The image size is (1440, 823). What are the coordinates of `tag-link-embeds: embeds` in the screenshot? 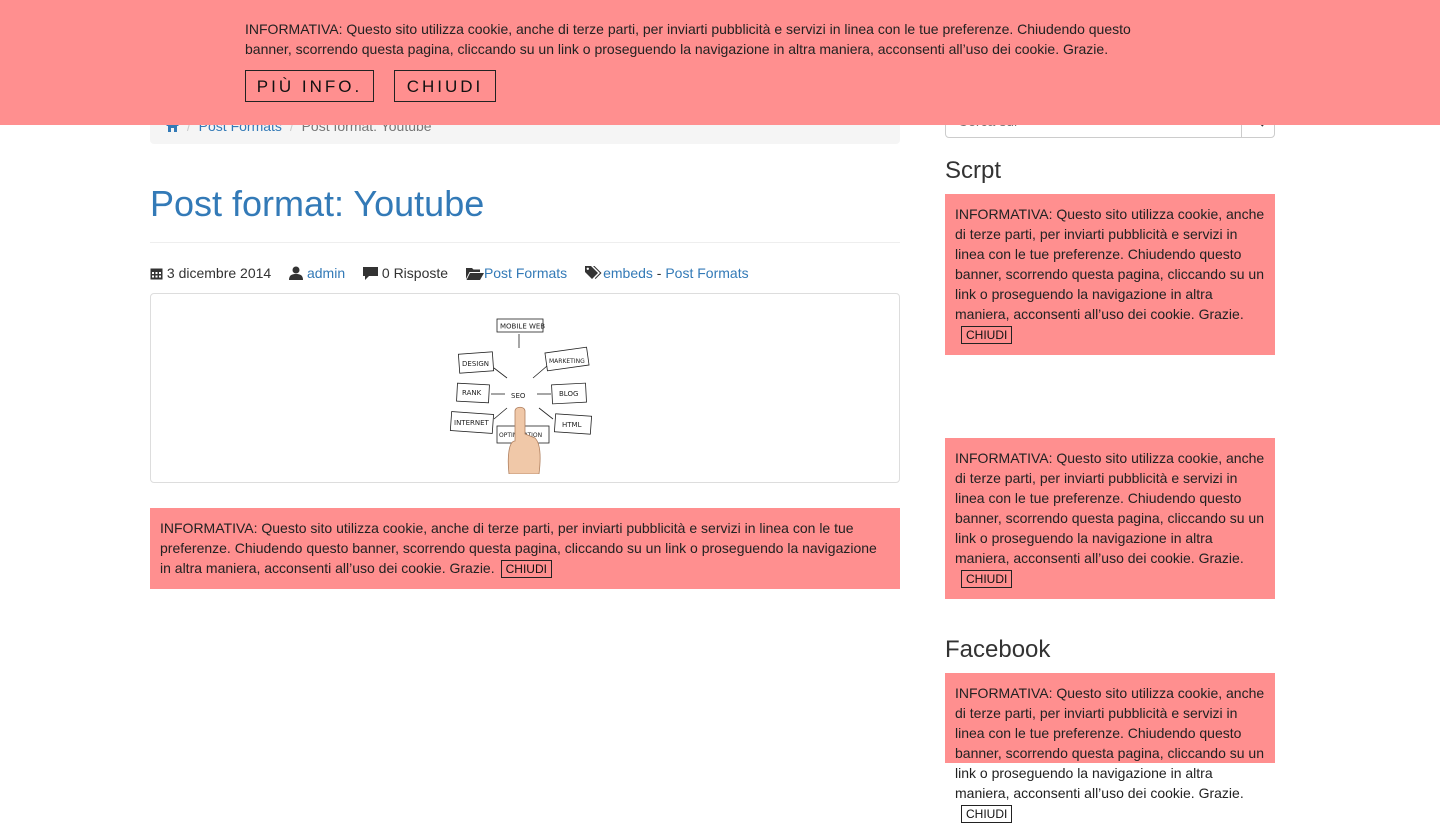 It's located at (628, 273).